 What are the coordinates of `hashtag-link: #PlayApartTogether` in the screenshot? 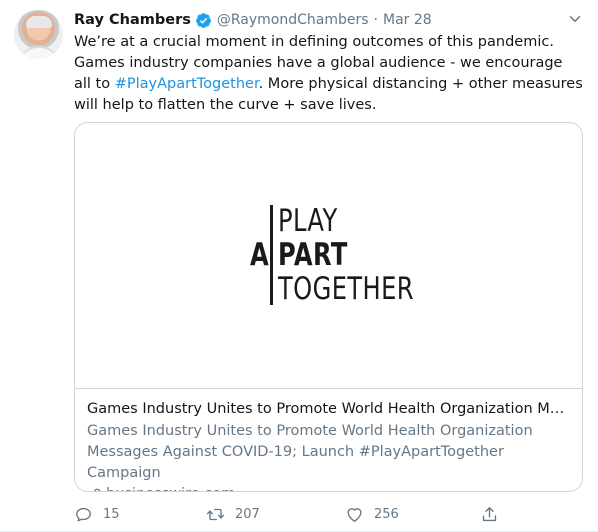 It's located at (187, 84).